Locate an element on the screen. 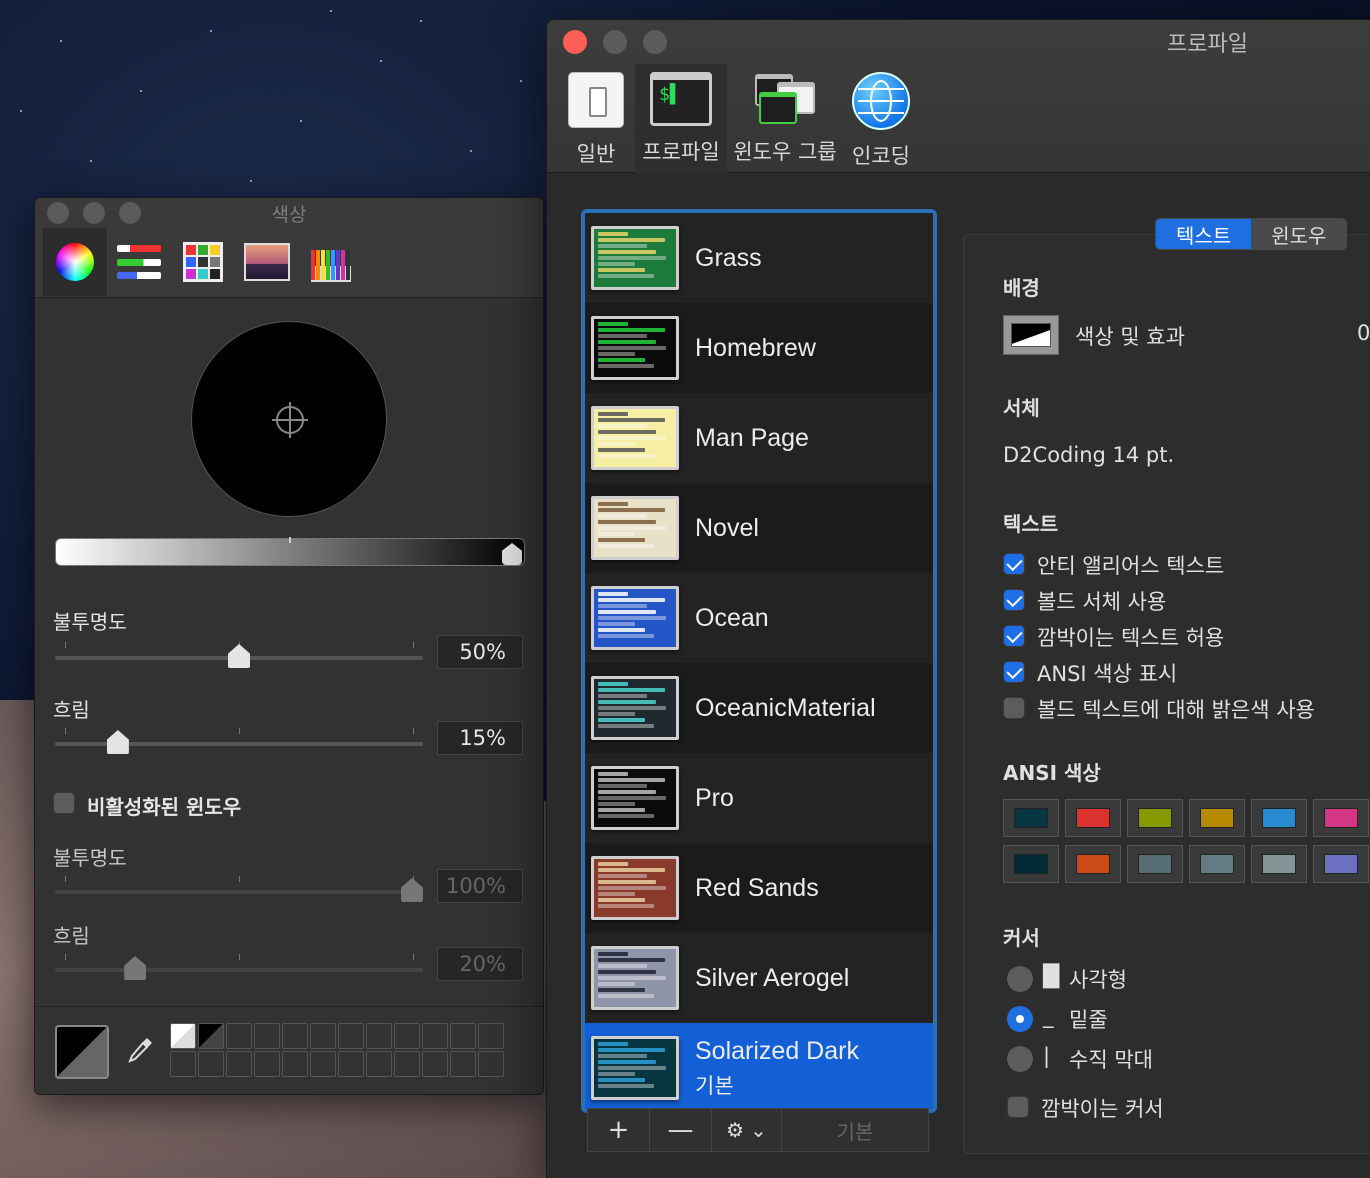 The image size is (1370, 1178). background-color-swatch is located at coordinates (1031, 335).